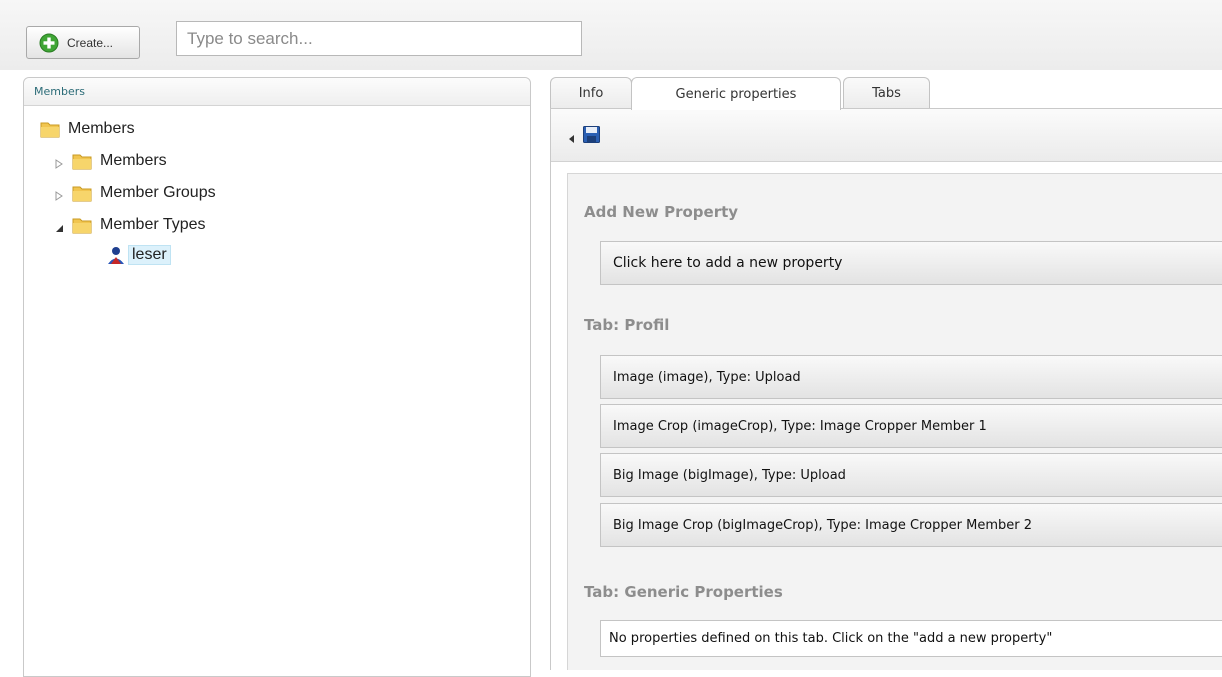 This screenshot has height=677, width=1222. Describe the element at coordinates (158, 192) in the screenshot. I see `tree-item-label: Member Groups` at that location.